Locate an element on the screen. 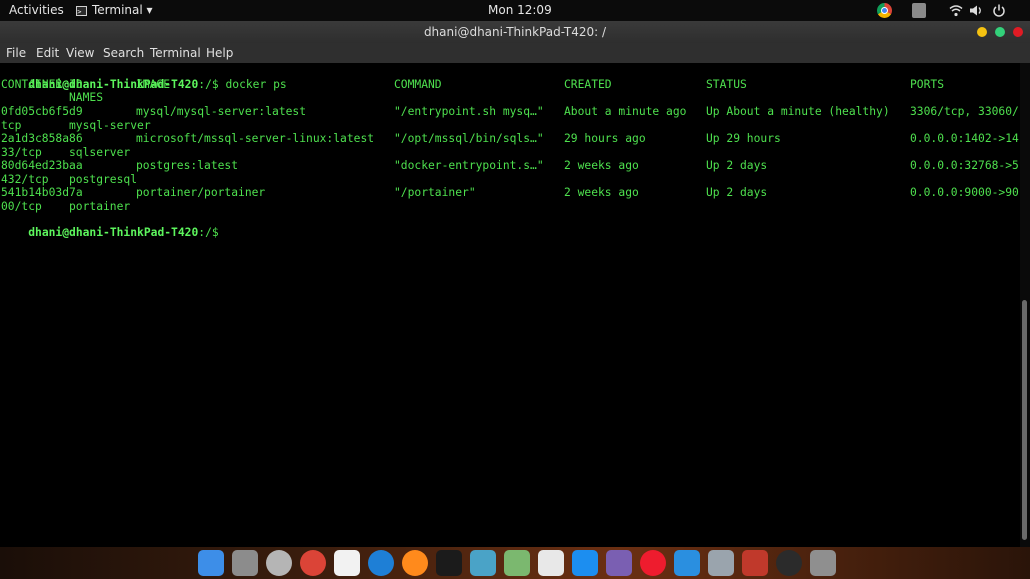 The width and height of the screenshot is (1030, 579). maps-icon is located at coordinates (517, 563).